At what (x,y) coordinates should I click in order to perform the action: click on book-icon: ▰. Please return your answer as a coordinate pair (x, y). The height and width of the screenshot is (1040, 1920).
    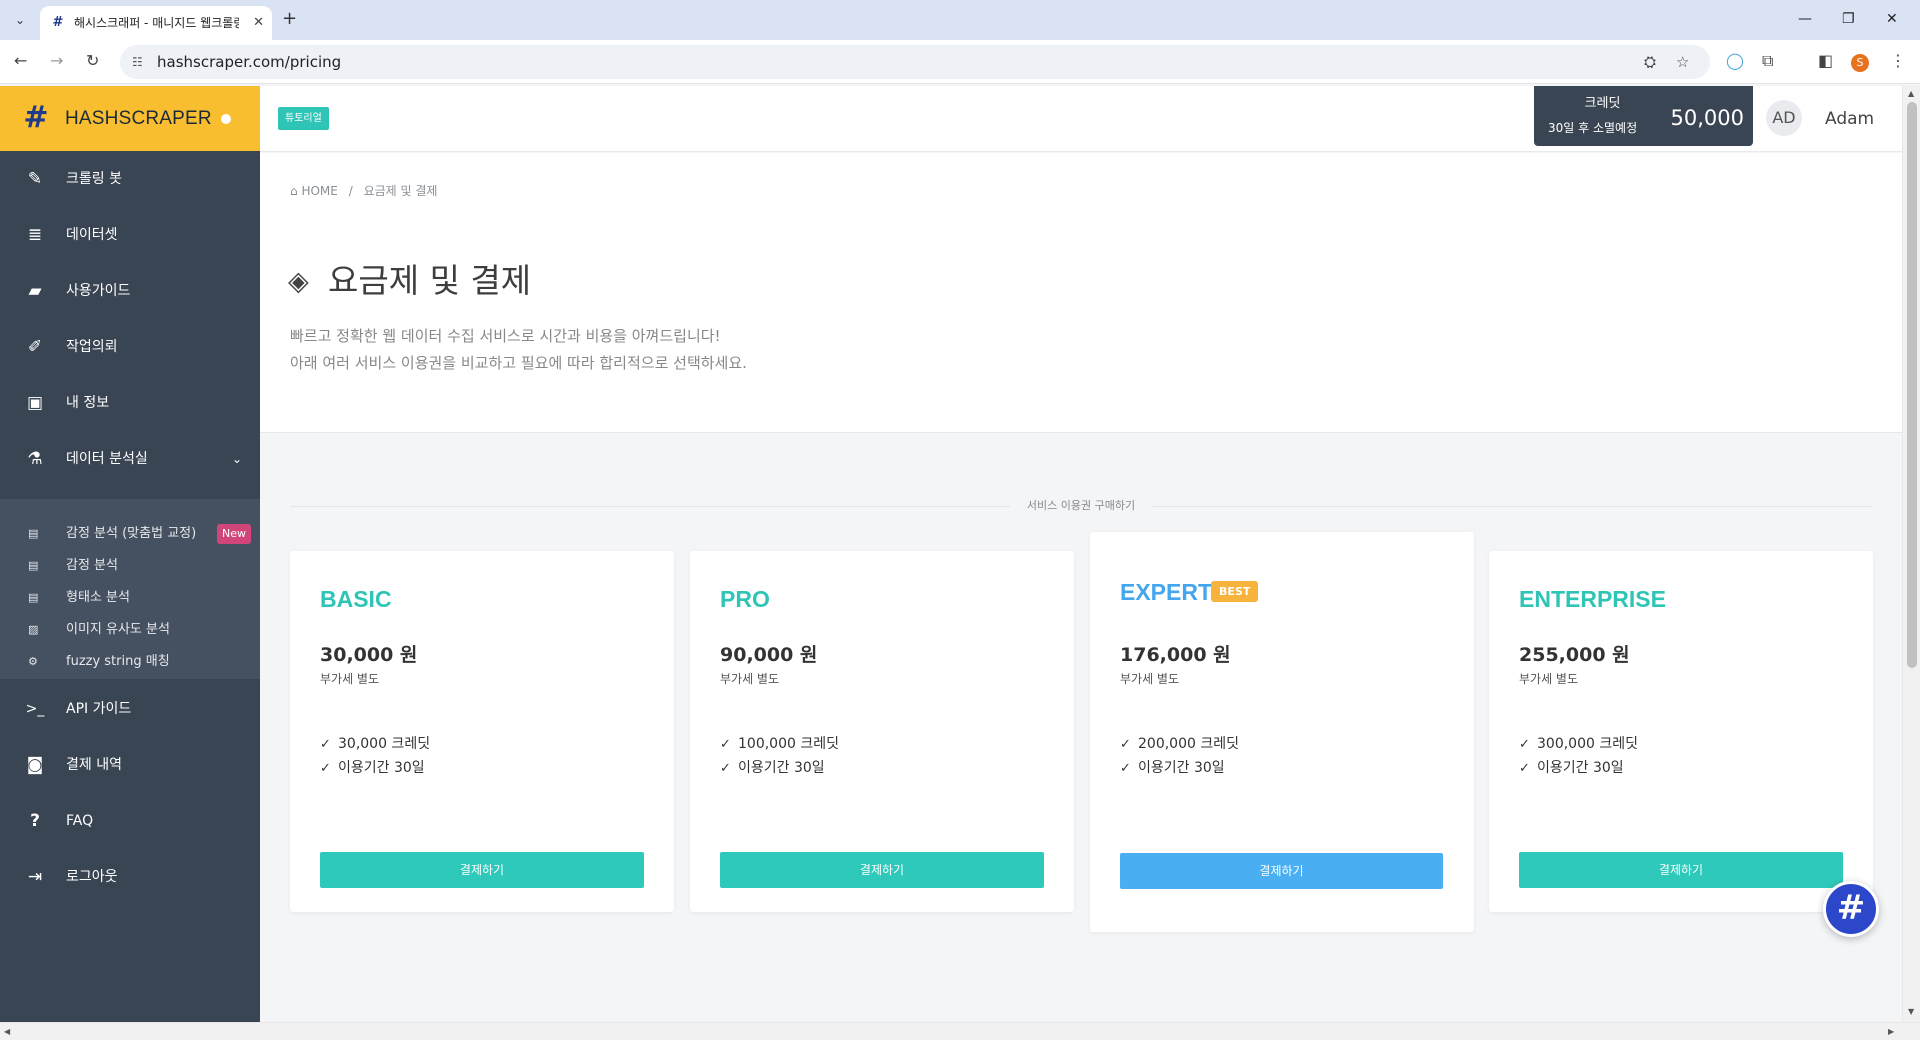
    Looking at the image, I should click on (35, 291).